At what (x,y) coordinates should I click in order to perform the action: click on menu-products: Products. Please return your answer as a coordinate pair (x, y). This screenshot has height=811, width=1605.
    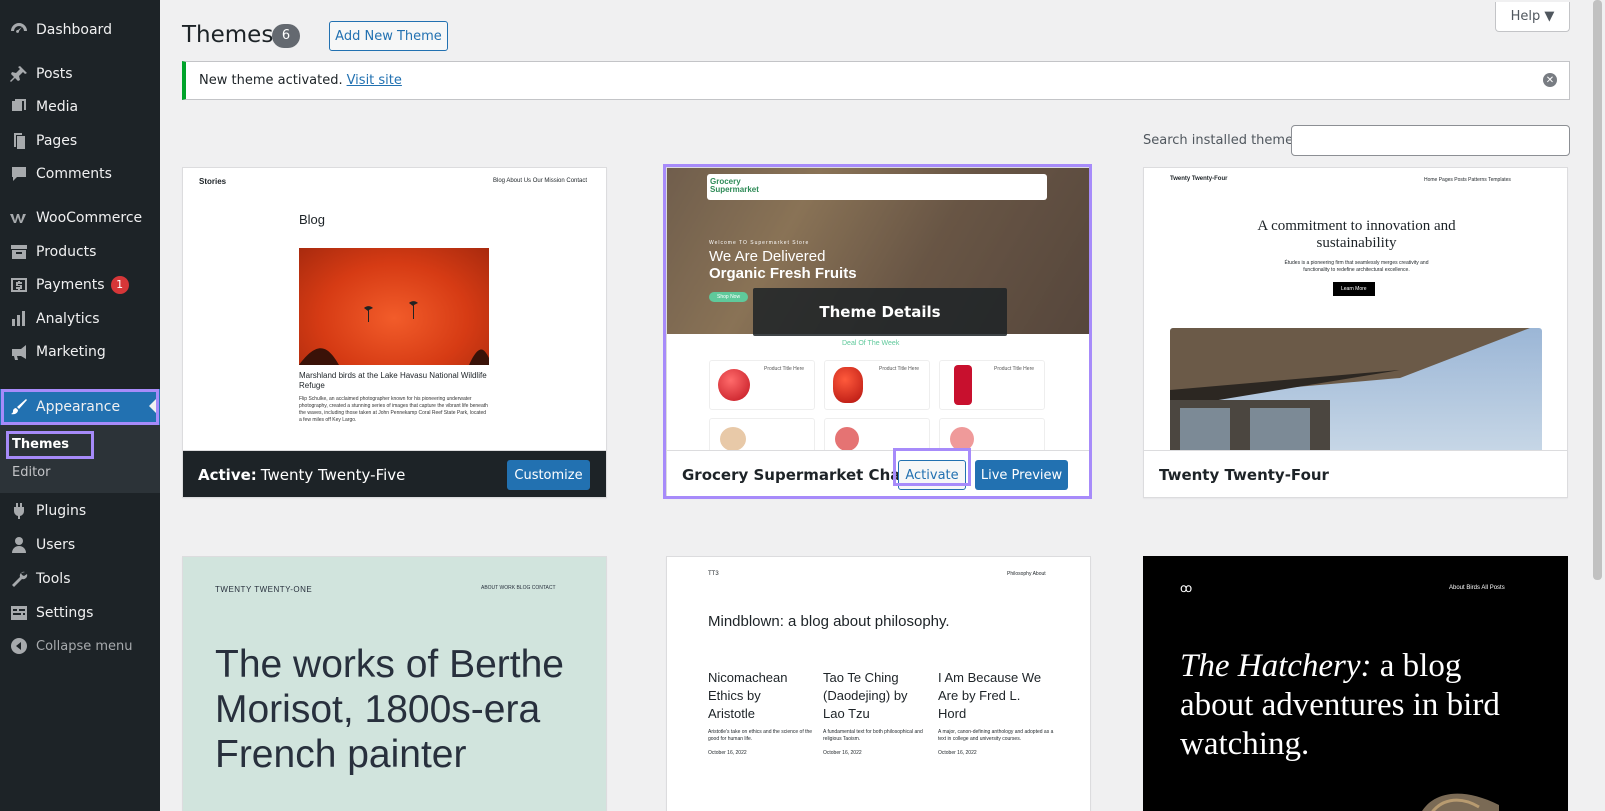
    Looking at the image, I should click on (80, 252).